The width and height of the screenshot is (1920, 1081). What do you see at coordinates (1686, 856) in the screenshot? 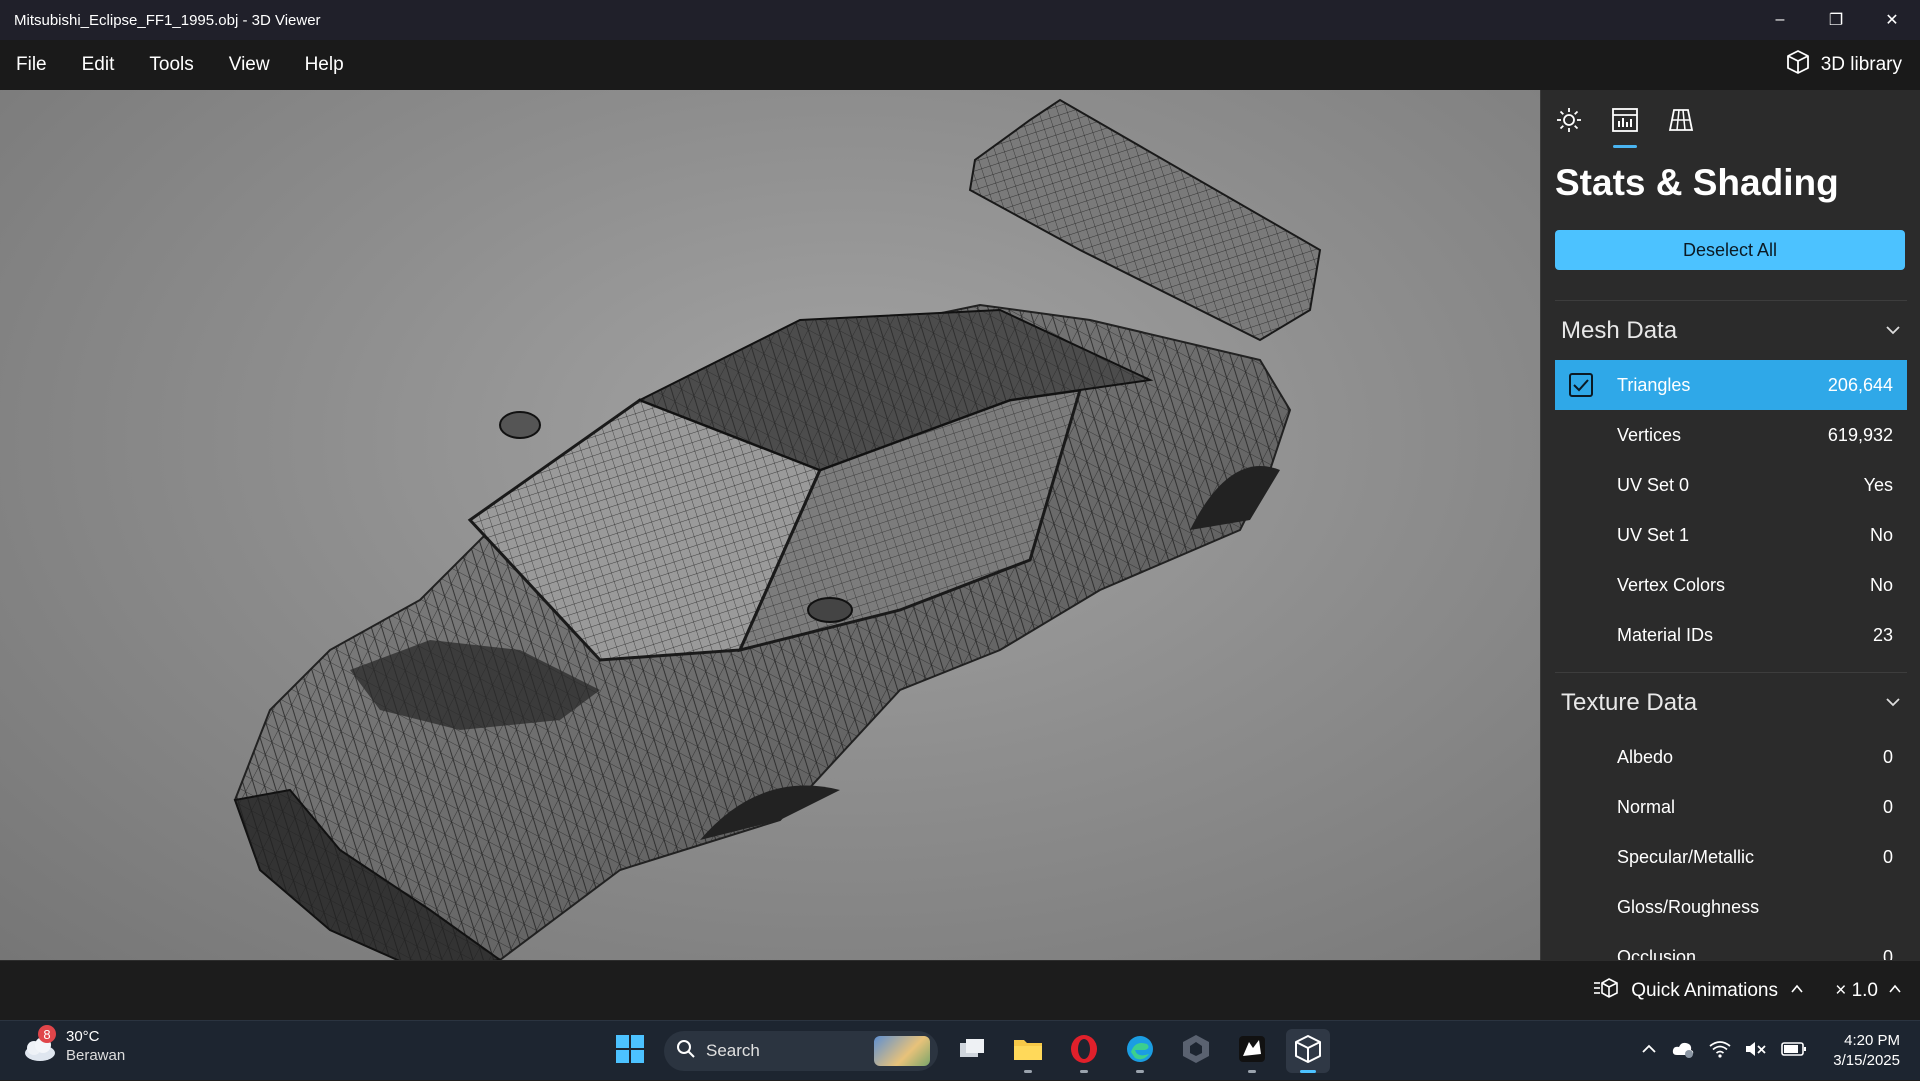
I see `stat-label: Specular/Metallic` at bounding box center [1686, 856].